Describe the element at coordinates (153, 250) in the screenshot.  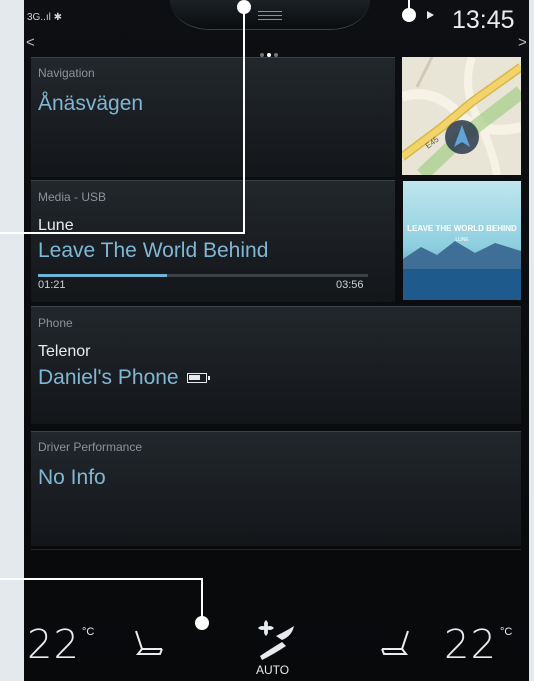
I see `media-track: Leave The World Behind` at that location.